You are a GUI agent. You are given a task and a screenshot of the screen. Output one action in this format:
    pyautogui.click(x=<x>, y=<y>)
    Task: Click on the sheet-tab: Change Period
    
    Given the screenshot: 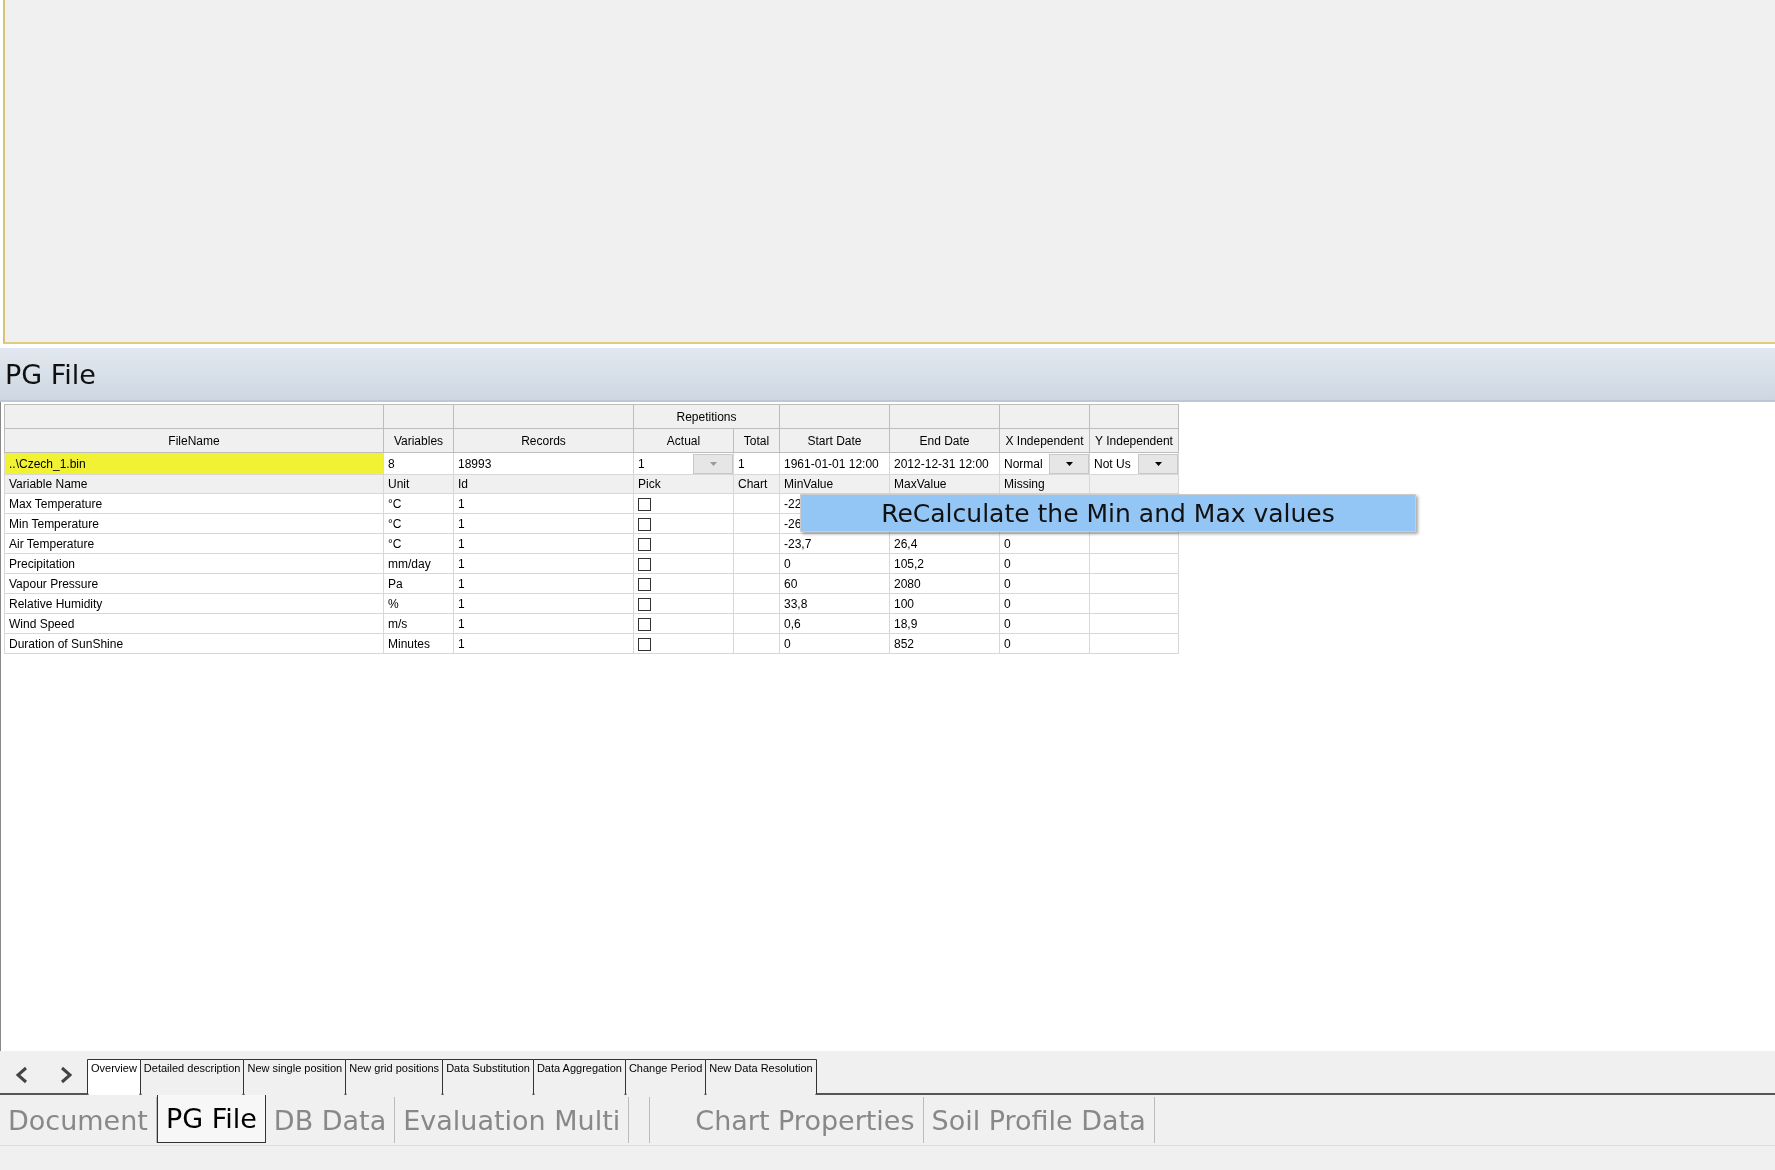 What is the action you would take?
    pyautogui.click(x=665, y=1078)
    